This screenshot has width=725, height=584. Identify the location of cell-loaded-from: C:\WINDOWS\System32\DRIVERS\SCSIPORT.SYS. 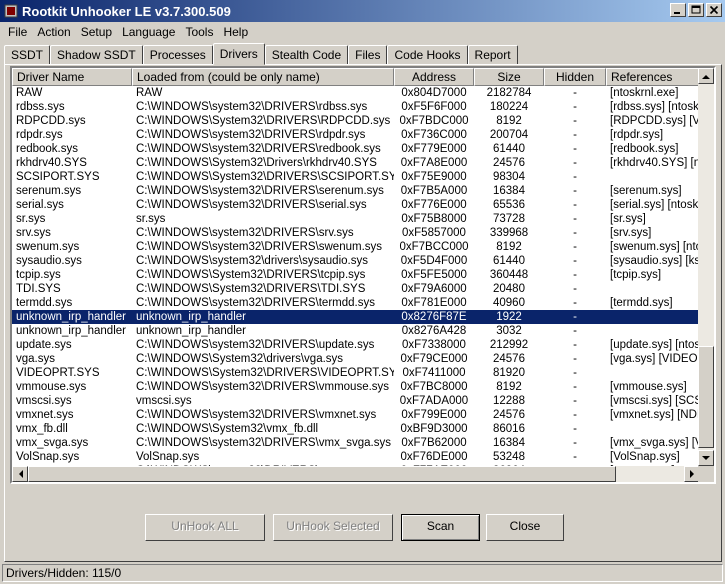
(265, 177).